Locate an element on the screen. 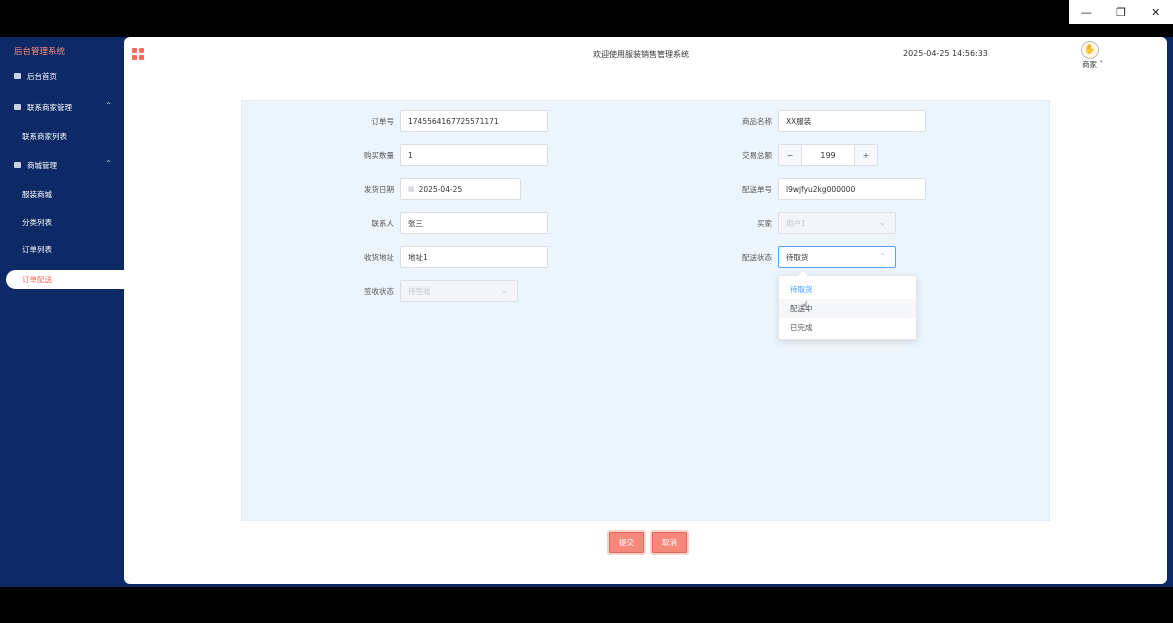 The width and height of the screenshot is (1173, 623). buyer-select: 用户1 ⌄ is located at coordinates (837, 223).